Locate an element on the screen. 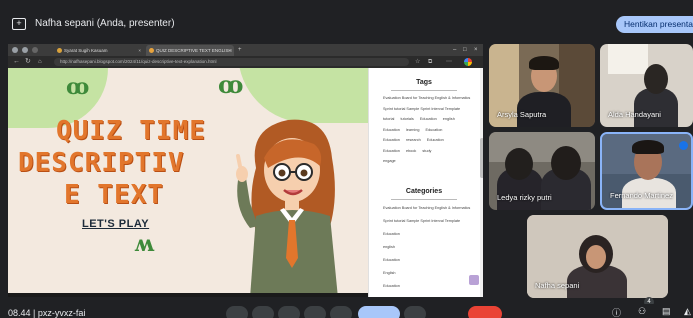 The image size is (693, 318). sidebar-scrollbar is located at coordinates (481, 182).